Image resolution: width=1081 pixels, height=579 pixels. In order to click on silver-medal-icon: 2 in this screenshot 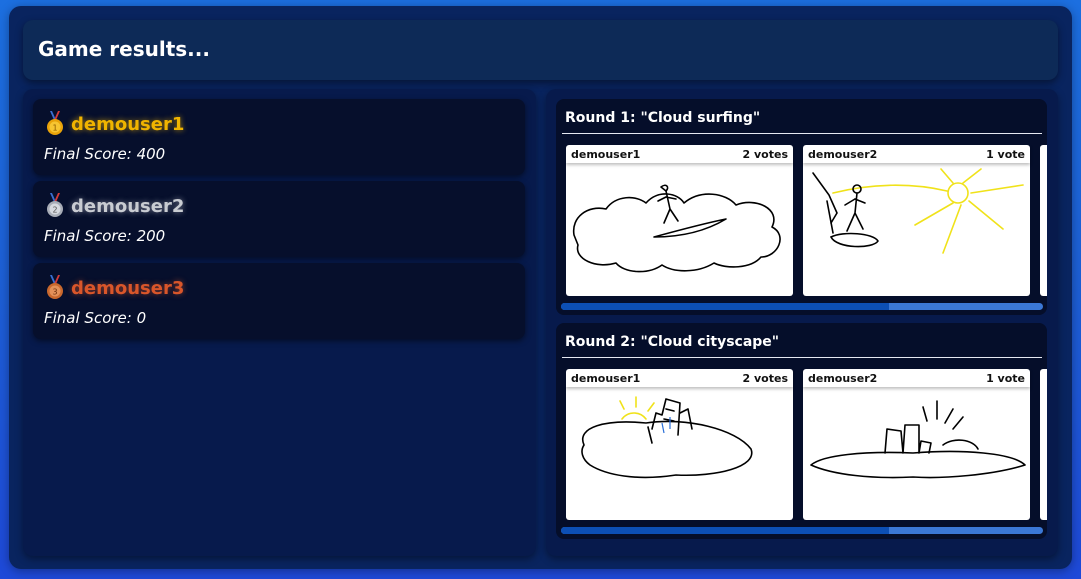, I will do `click(55, 205)`.